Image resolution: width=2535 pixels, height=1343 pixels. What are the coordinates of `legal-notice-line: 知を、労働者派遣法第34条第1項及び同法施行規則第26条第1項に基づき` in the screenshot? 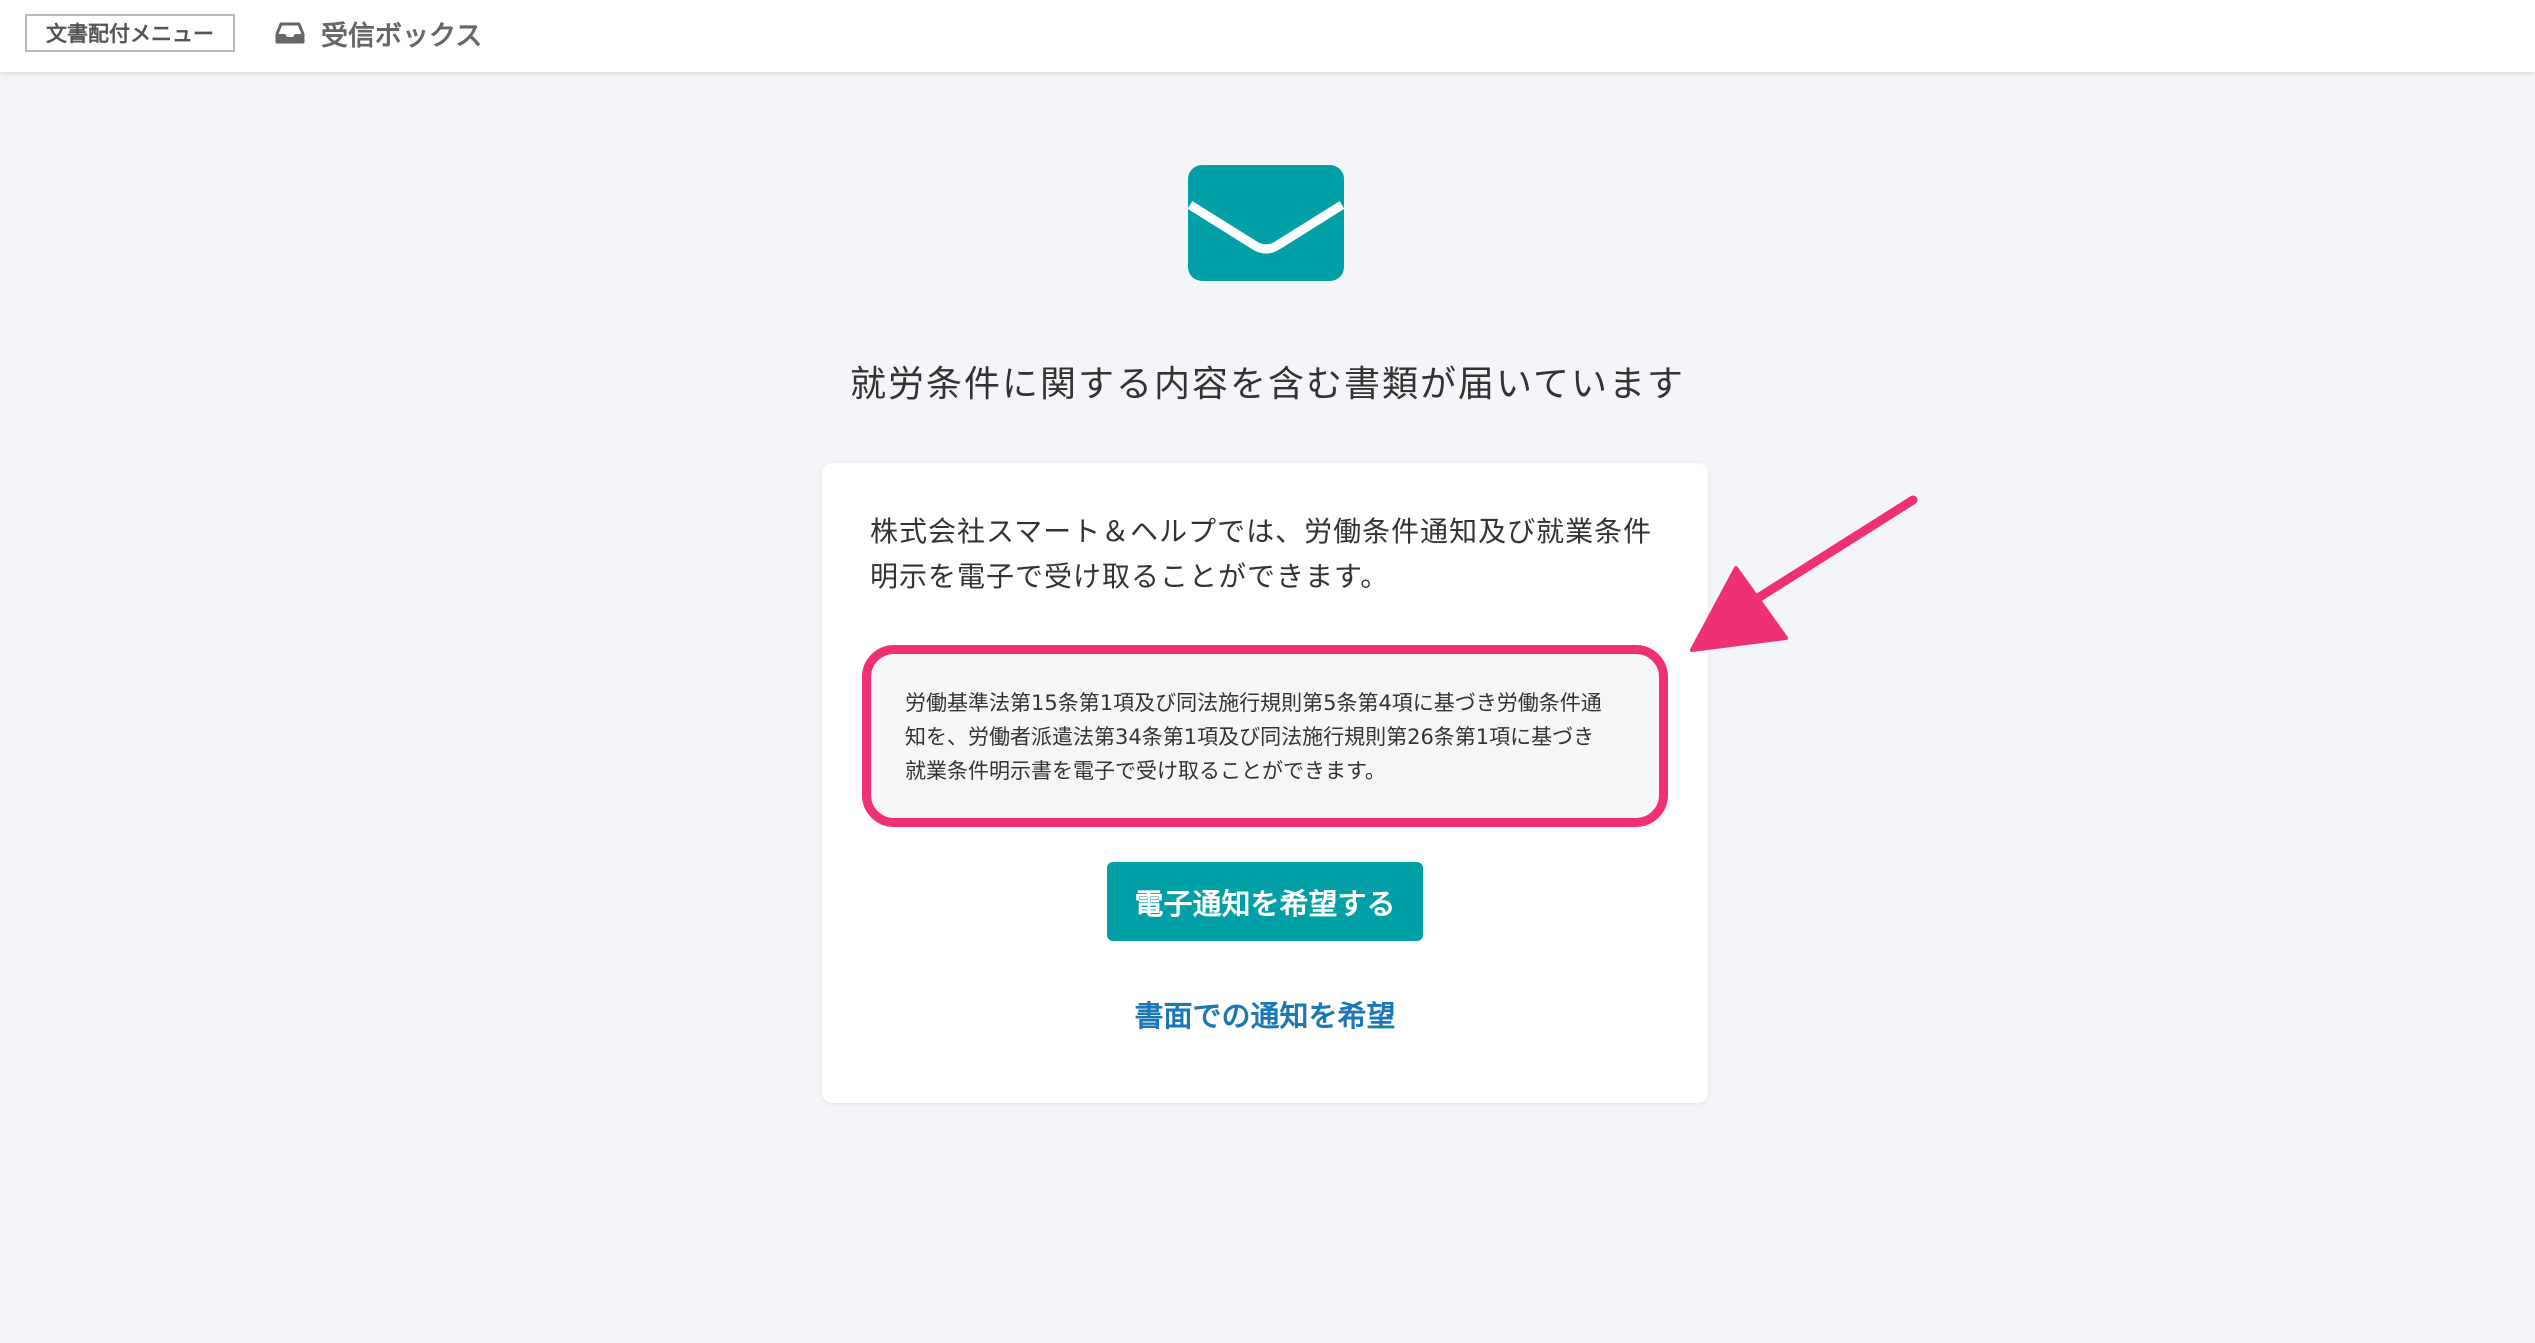 It's located at (1250, 737).